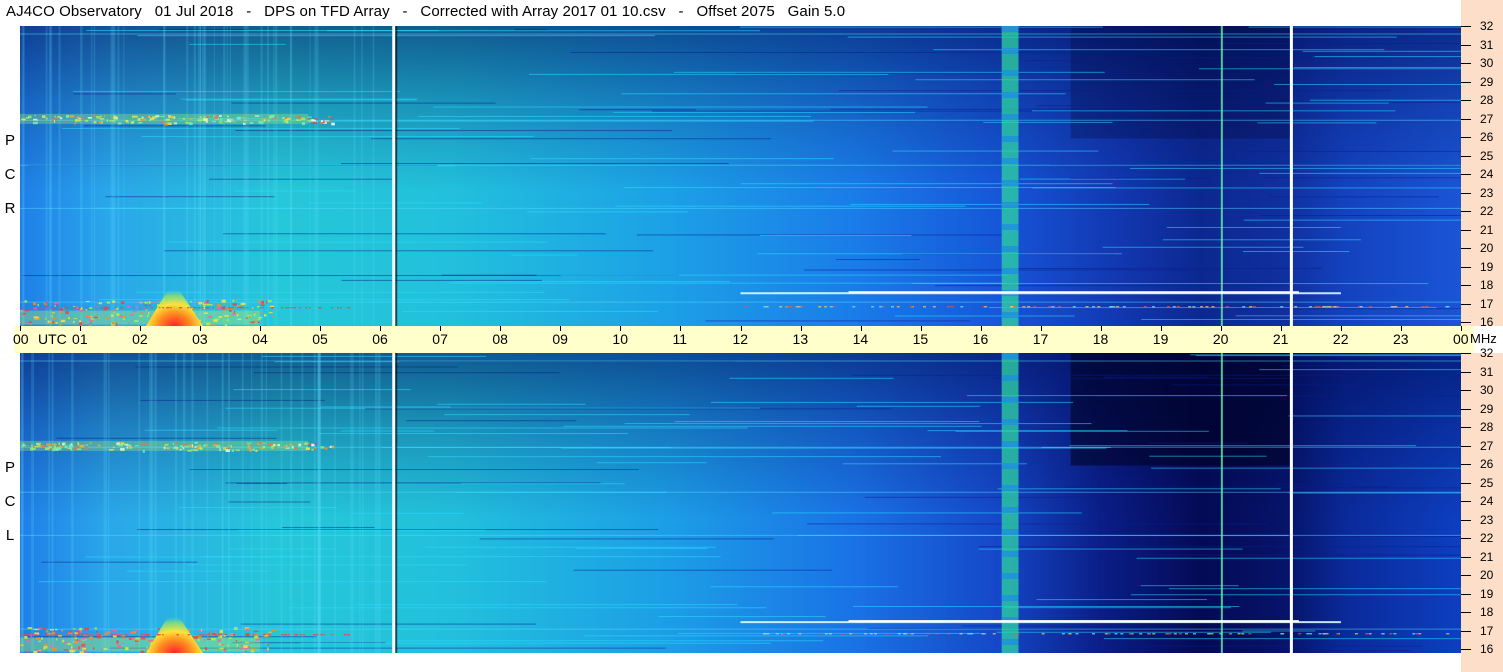 The image size is (1503, 672). I want to click on time-tick-24: 00, so click(1461, 339).